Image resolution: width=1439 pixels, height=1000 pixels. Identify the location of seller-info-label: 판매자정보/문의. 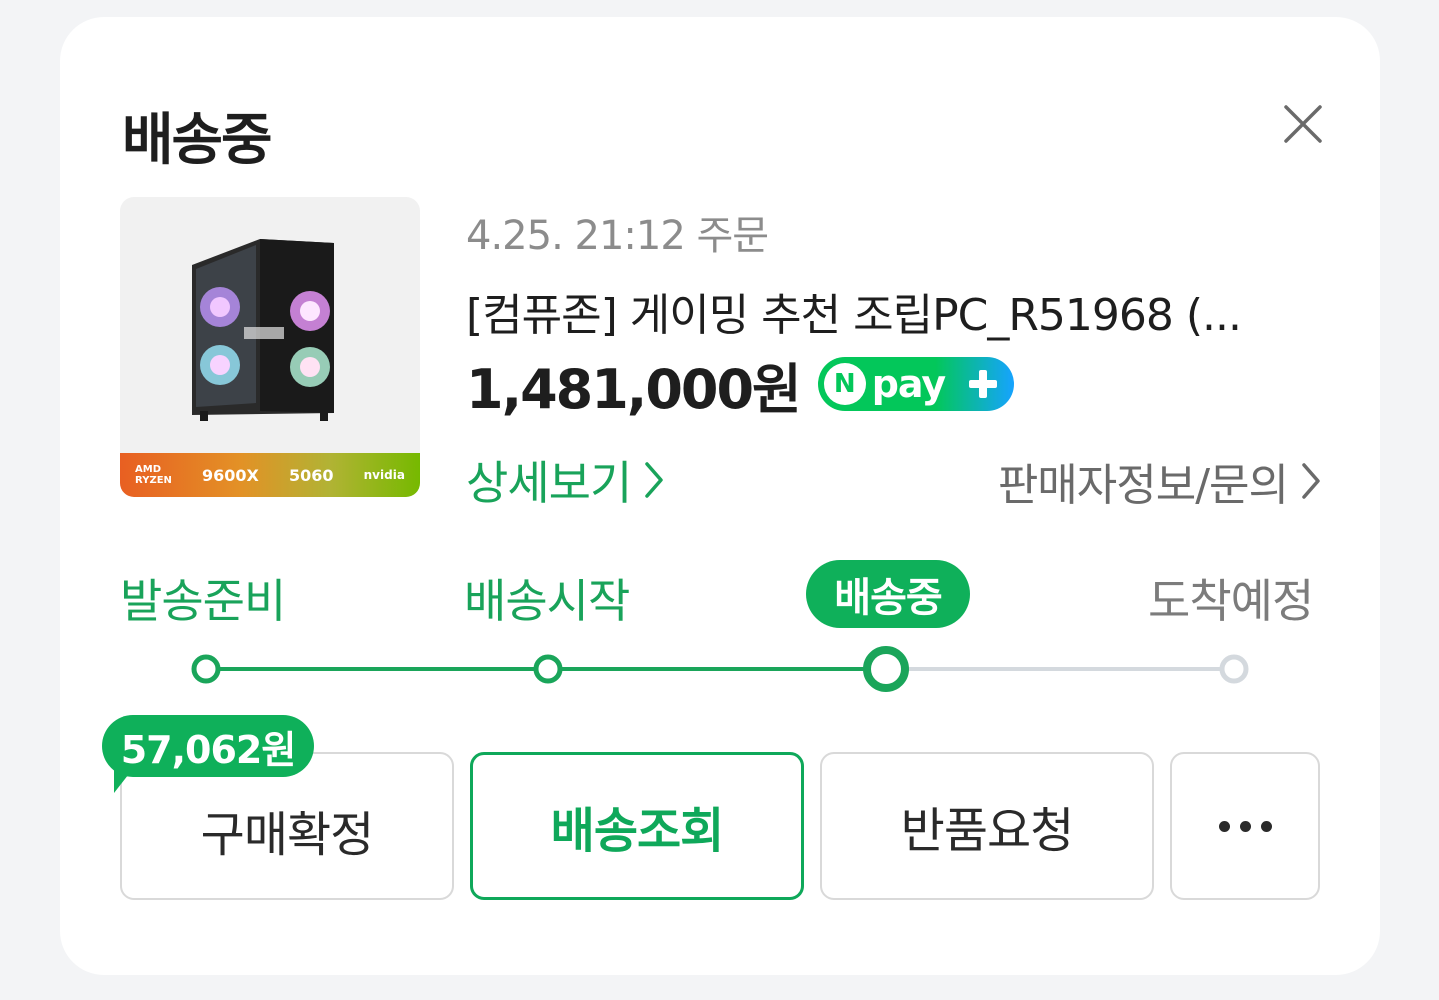
(1143, 485).